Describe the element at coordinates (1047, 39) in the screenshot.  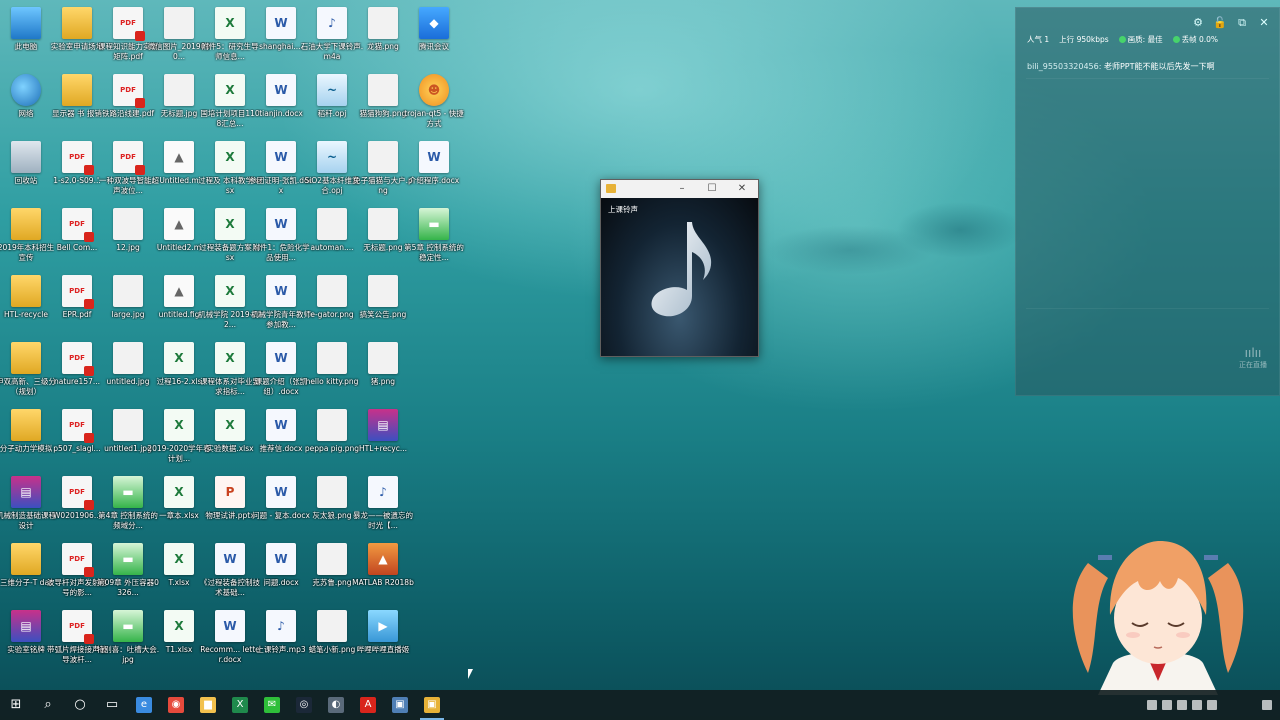
I see `popularity-value: 1` at that location.